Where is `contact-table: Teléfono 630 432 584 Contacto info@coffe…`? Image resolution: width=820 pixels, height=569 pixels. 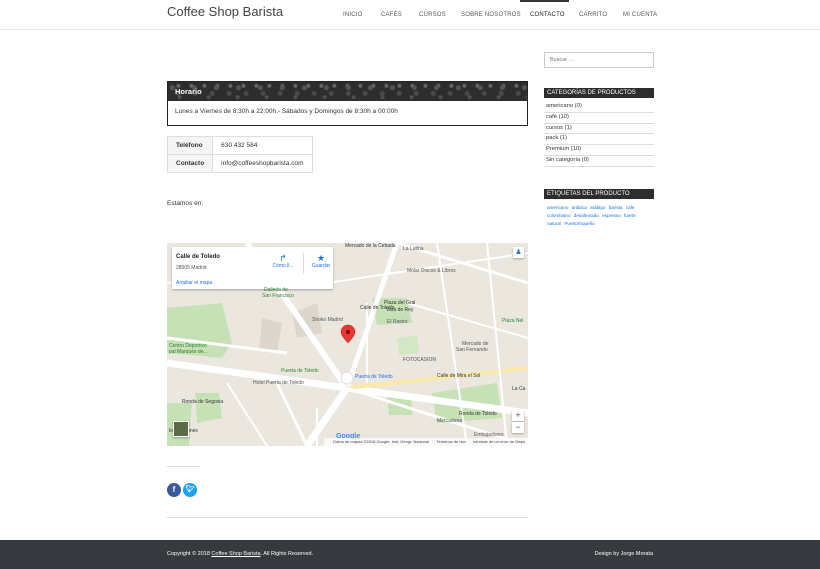
contact-table: Teléfono 630 432 584 Contacto info@coffe… is located at coordinates (239, 154).